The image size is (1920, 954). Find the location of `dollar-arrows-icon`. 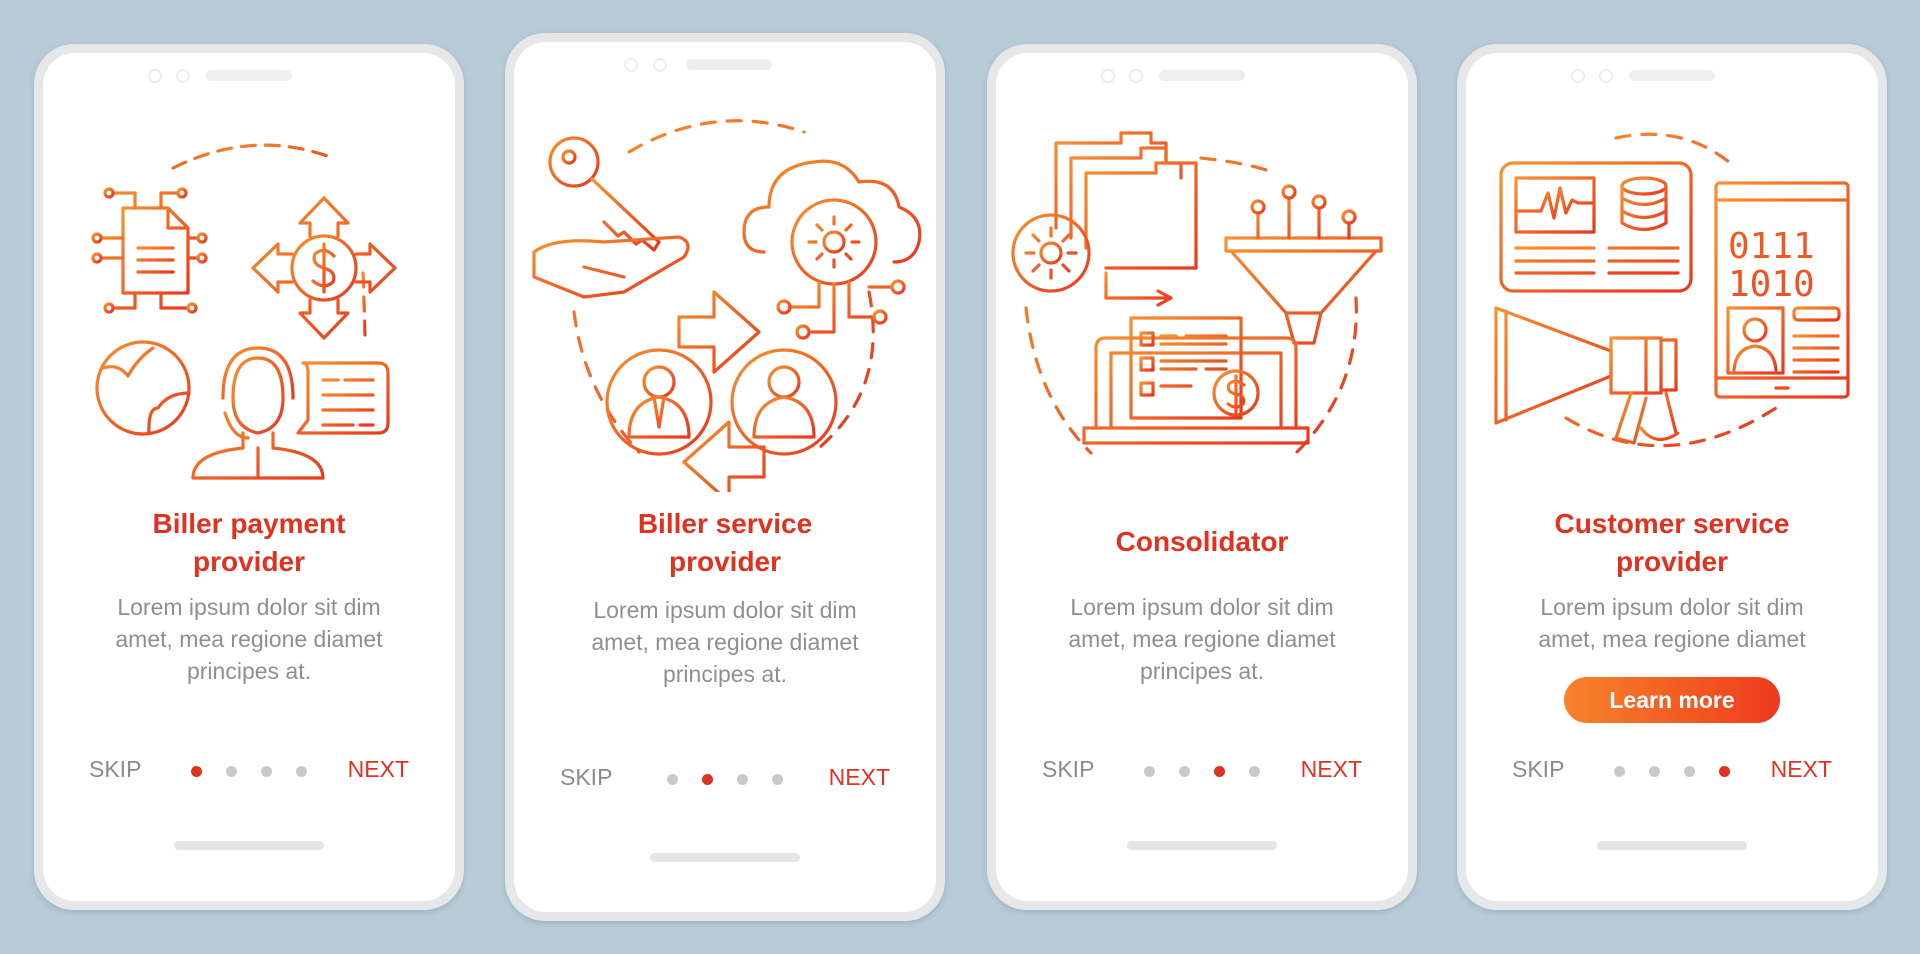

dollar-arrows-icon is located at coordinates (324, 268).